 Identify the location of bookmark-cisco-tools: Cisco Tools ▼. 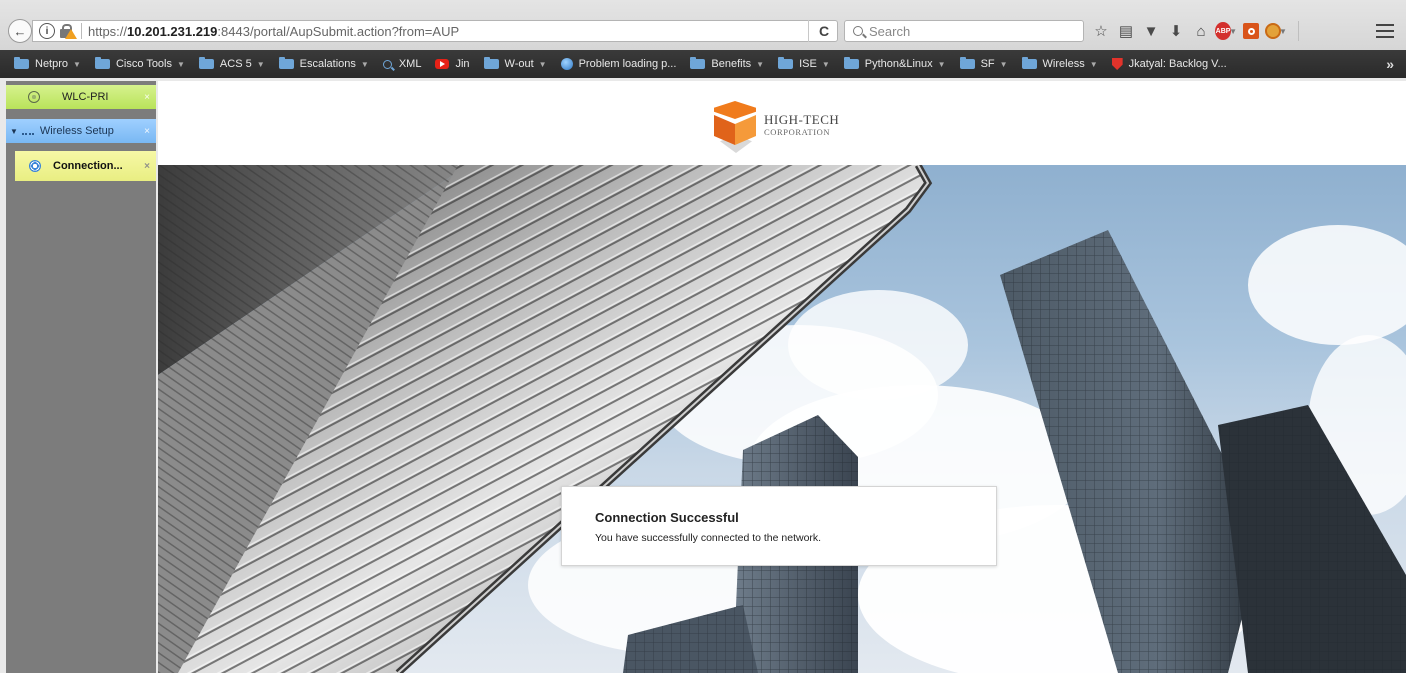
(139, 63).